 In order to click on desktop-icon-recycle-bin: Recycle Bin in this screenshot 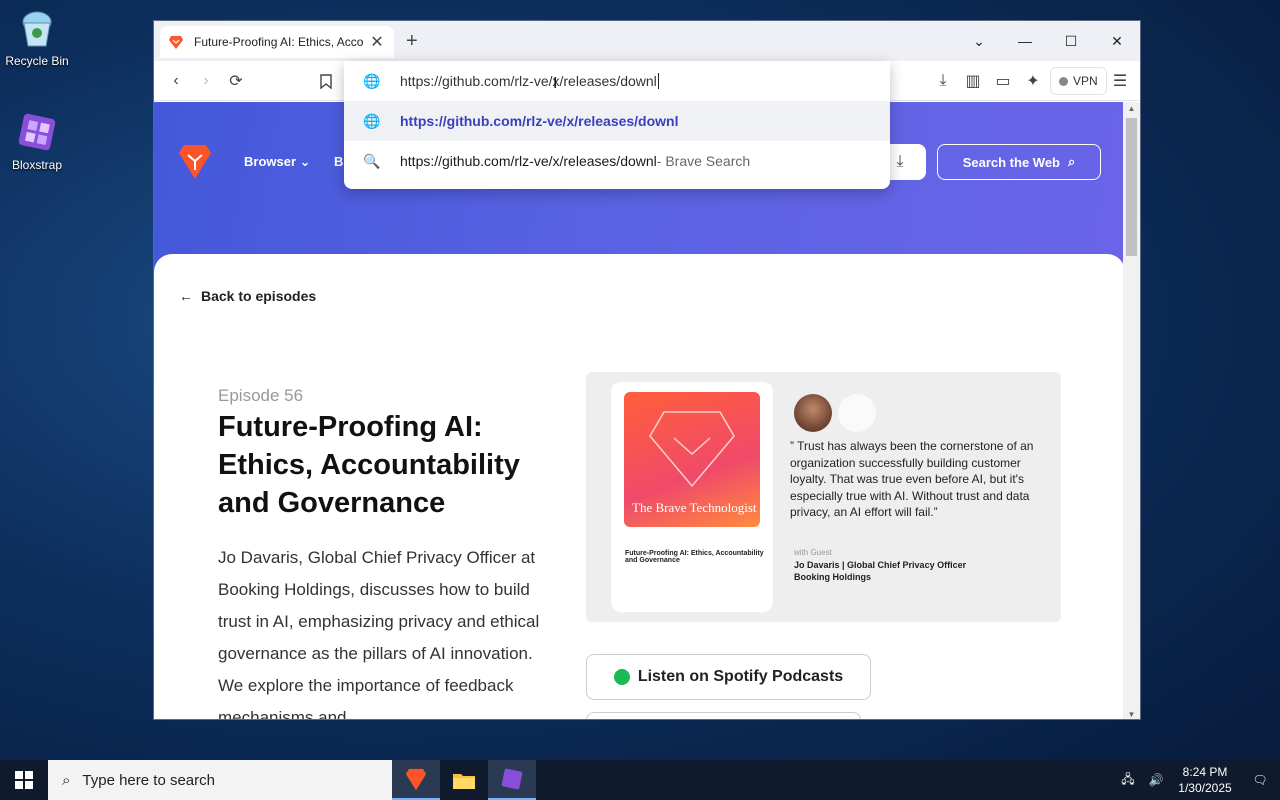, I will do `click(37, 37)`.